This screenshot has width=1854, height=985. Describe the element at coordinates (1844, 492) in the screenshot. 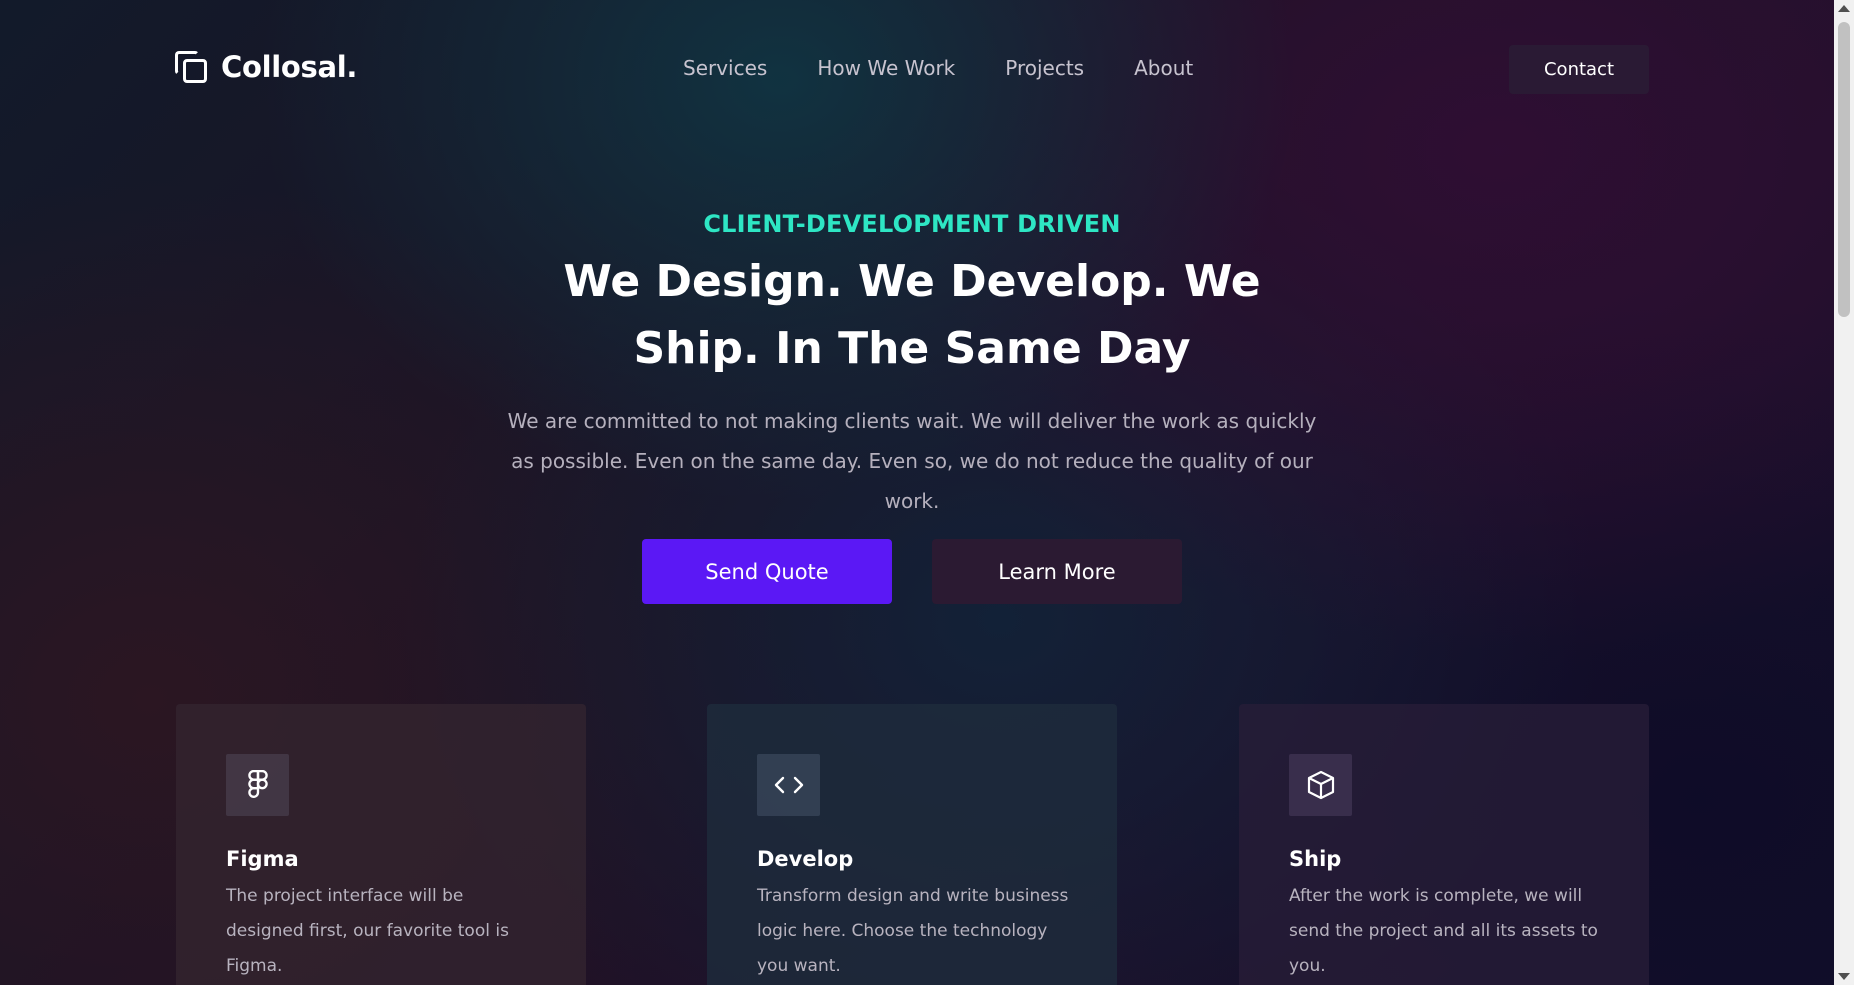

I see `vertical-scrollbar` at that location.